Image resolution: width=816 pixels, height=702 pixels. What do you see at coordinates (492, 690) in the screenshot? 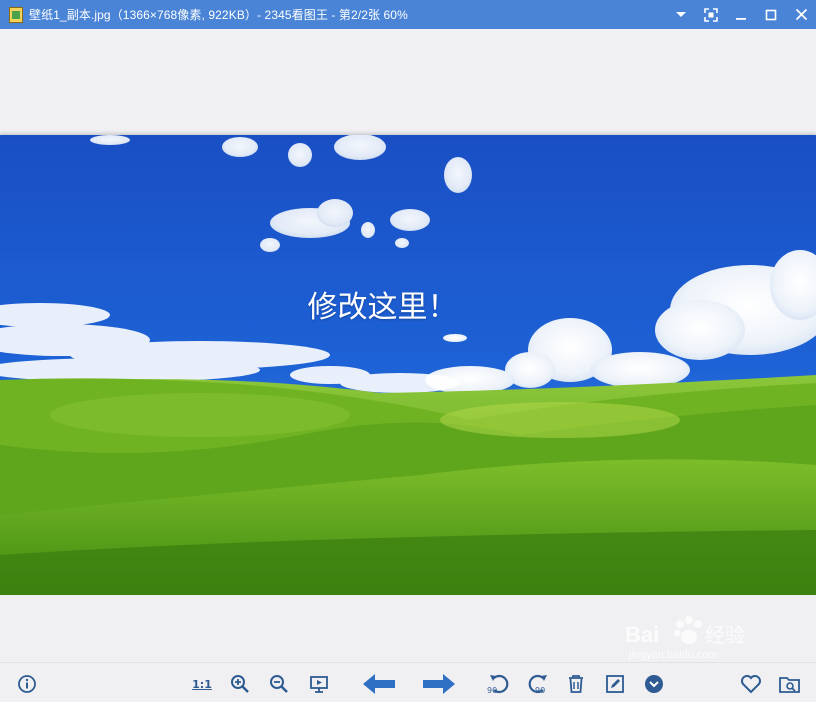
I see `rotate-left-label: 90` at bounding box center [492, 690].